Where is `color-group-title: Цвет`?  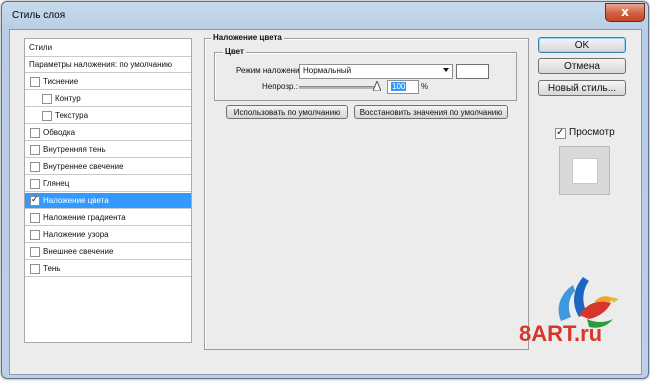
color-group-title: Цвет is located at coordinates (234, 51).